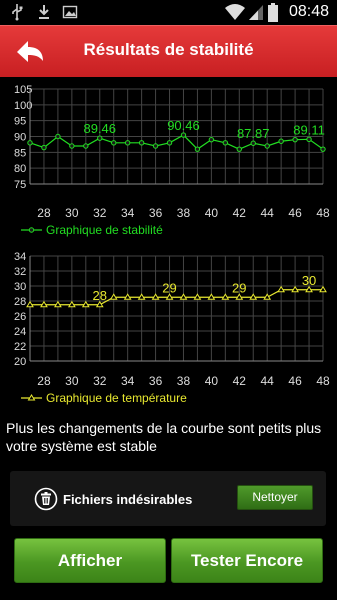 The width and height of the screenshot is (337, 600). What do you see at coordinates (20, 185) in the screenshot?
I see `stability-y-tick: 75` at bounding box center [20, 185].